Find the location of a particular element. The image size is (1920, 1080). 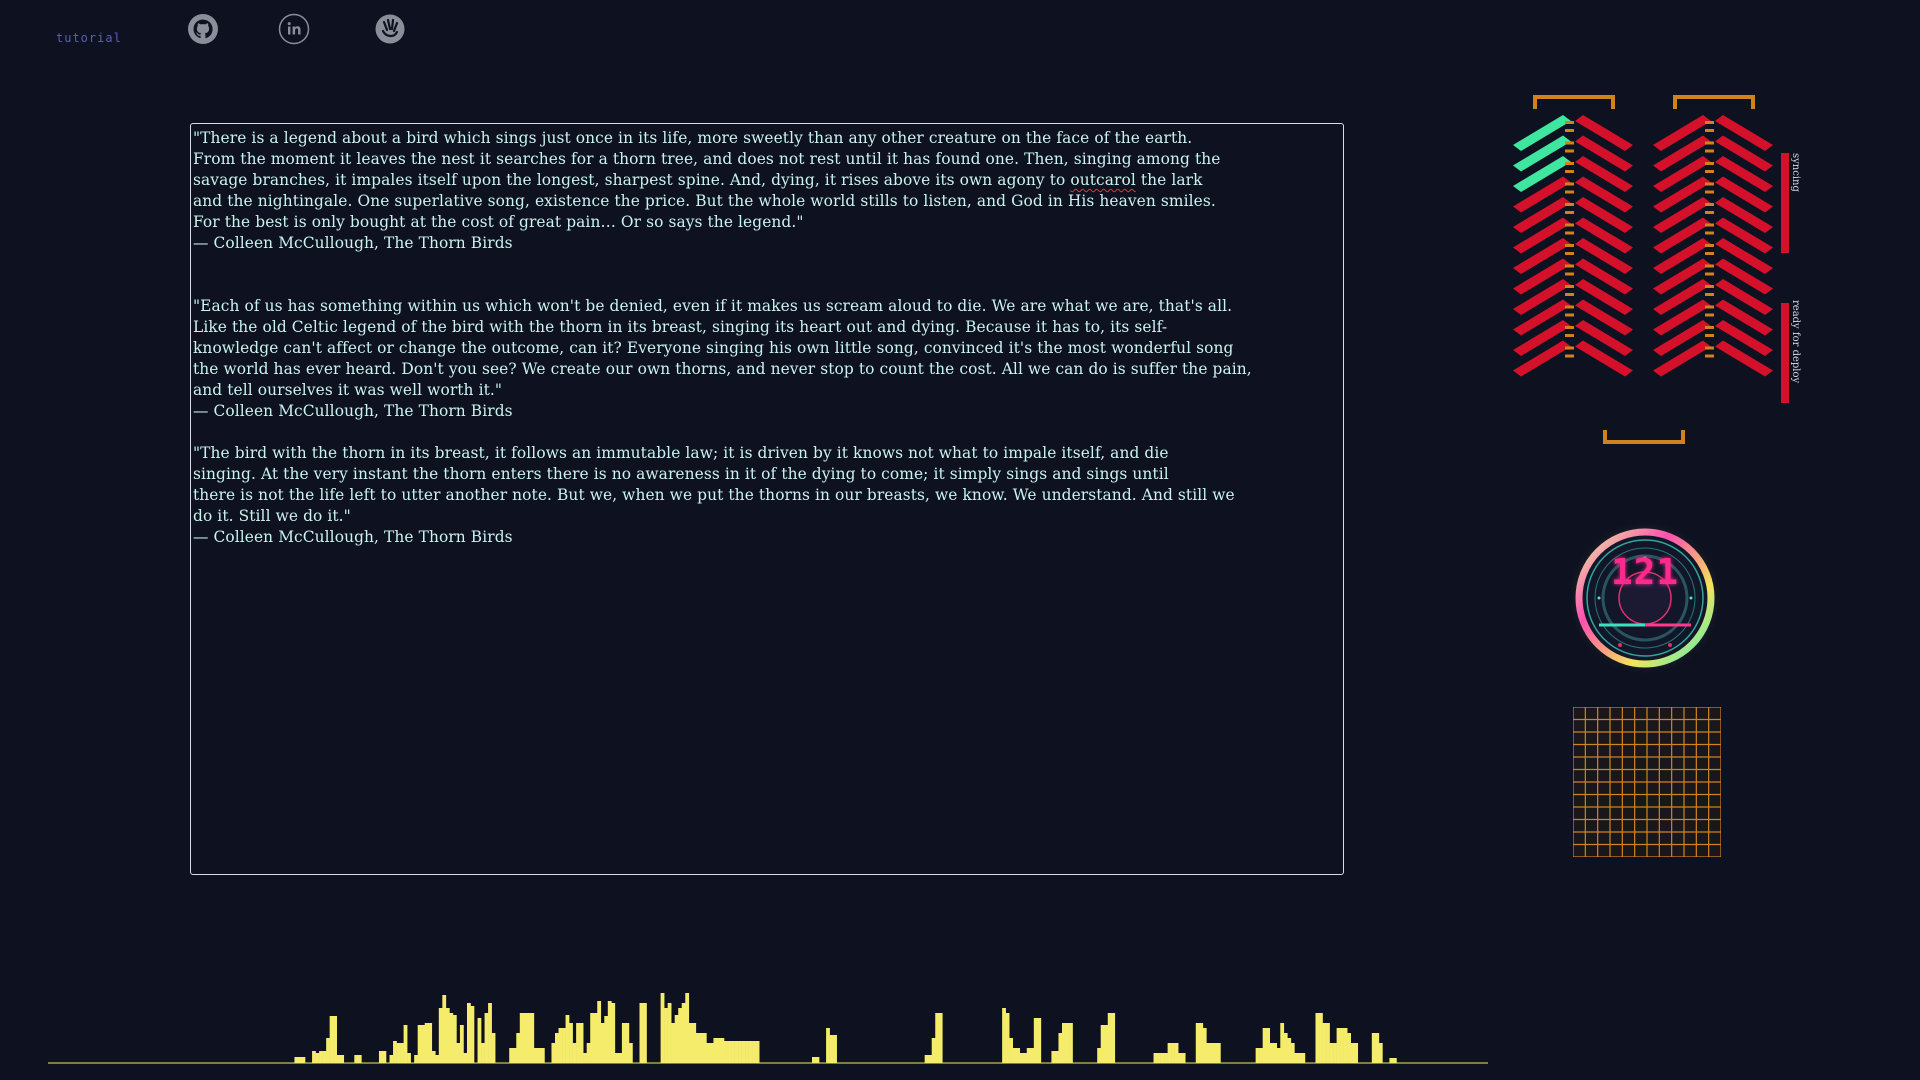

github-icon is located at coordinates (203, 29).